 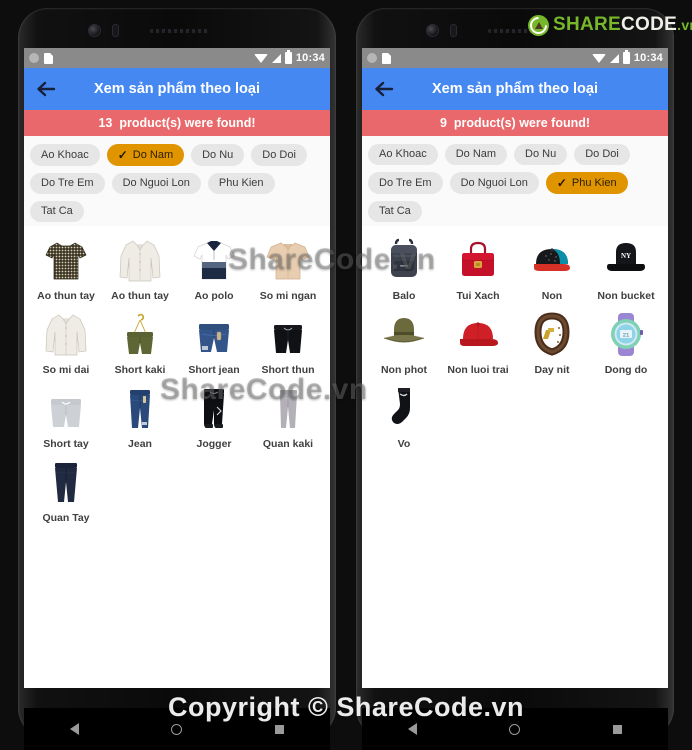 I want to click on filter-chip-do-nam: ✓ Do Nam, so click(x=145, y=155).